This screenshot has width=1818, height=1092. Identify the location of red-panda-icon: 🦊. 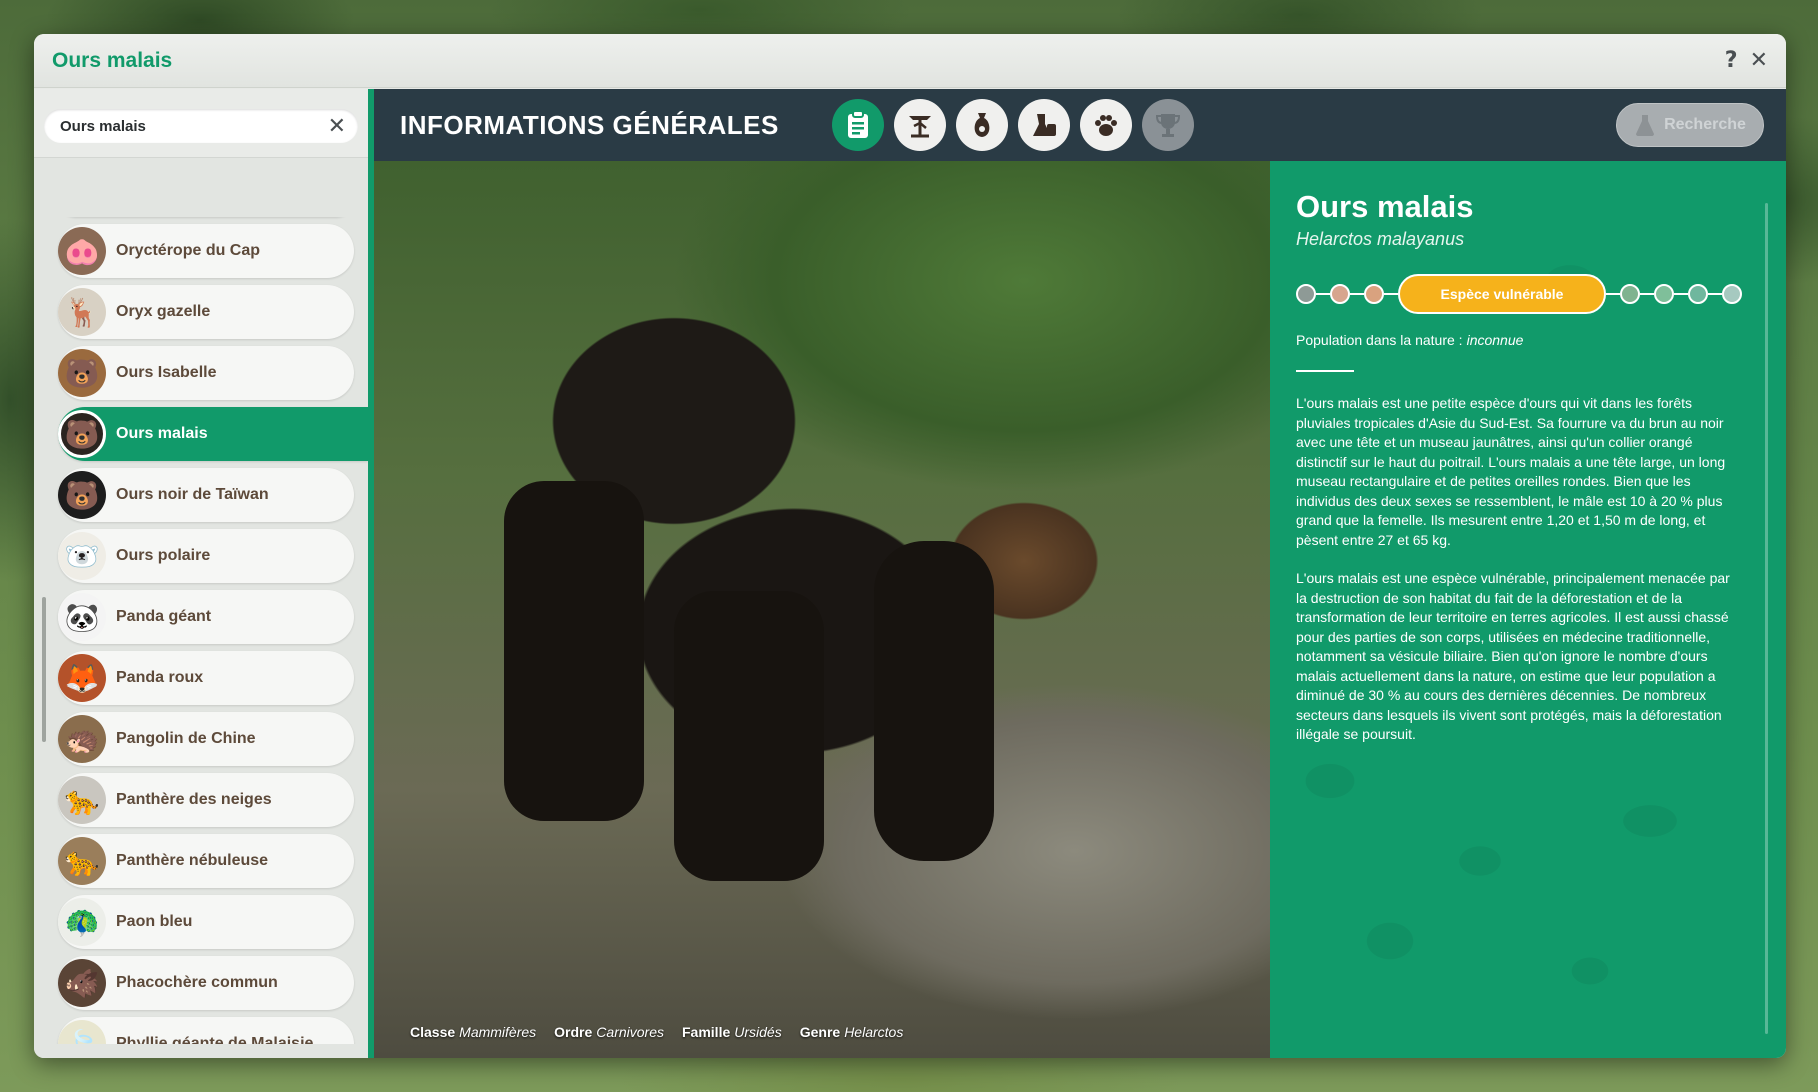
(82, 678).